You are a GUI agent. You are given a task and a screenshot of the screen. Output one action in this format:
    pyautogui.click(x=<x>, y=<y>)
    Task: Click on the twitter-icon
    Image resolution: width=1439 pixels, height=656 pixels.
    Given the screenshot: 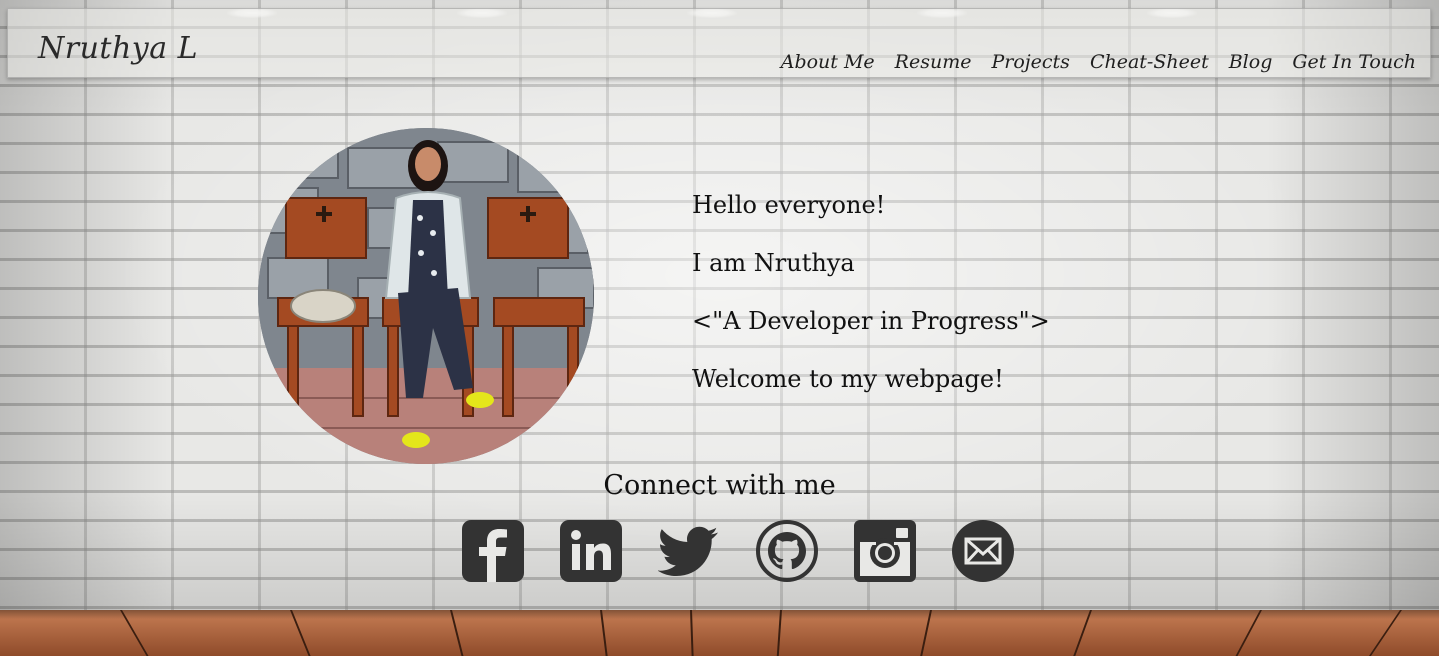 What is the action you would take?
    pyautogui.click(x=689, y=551)
    